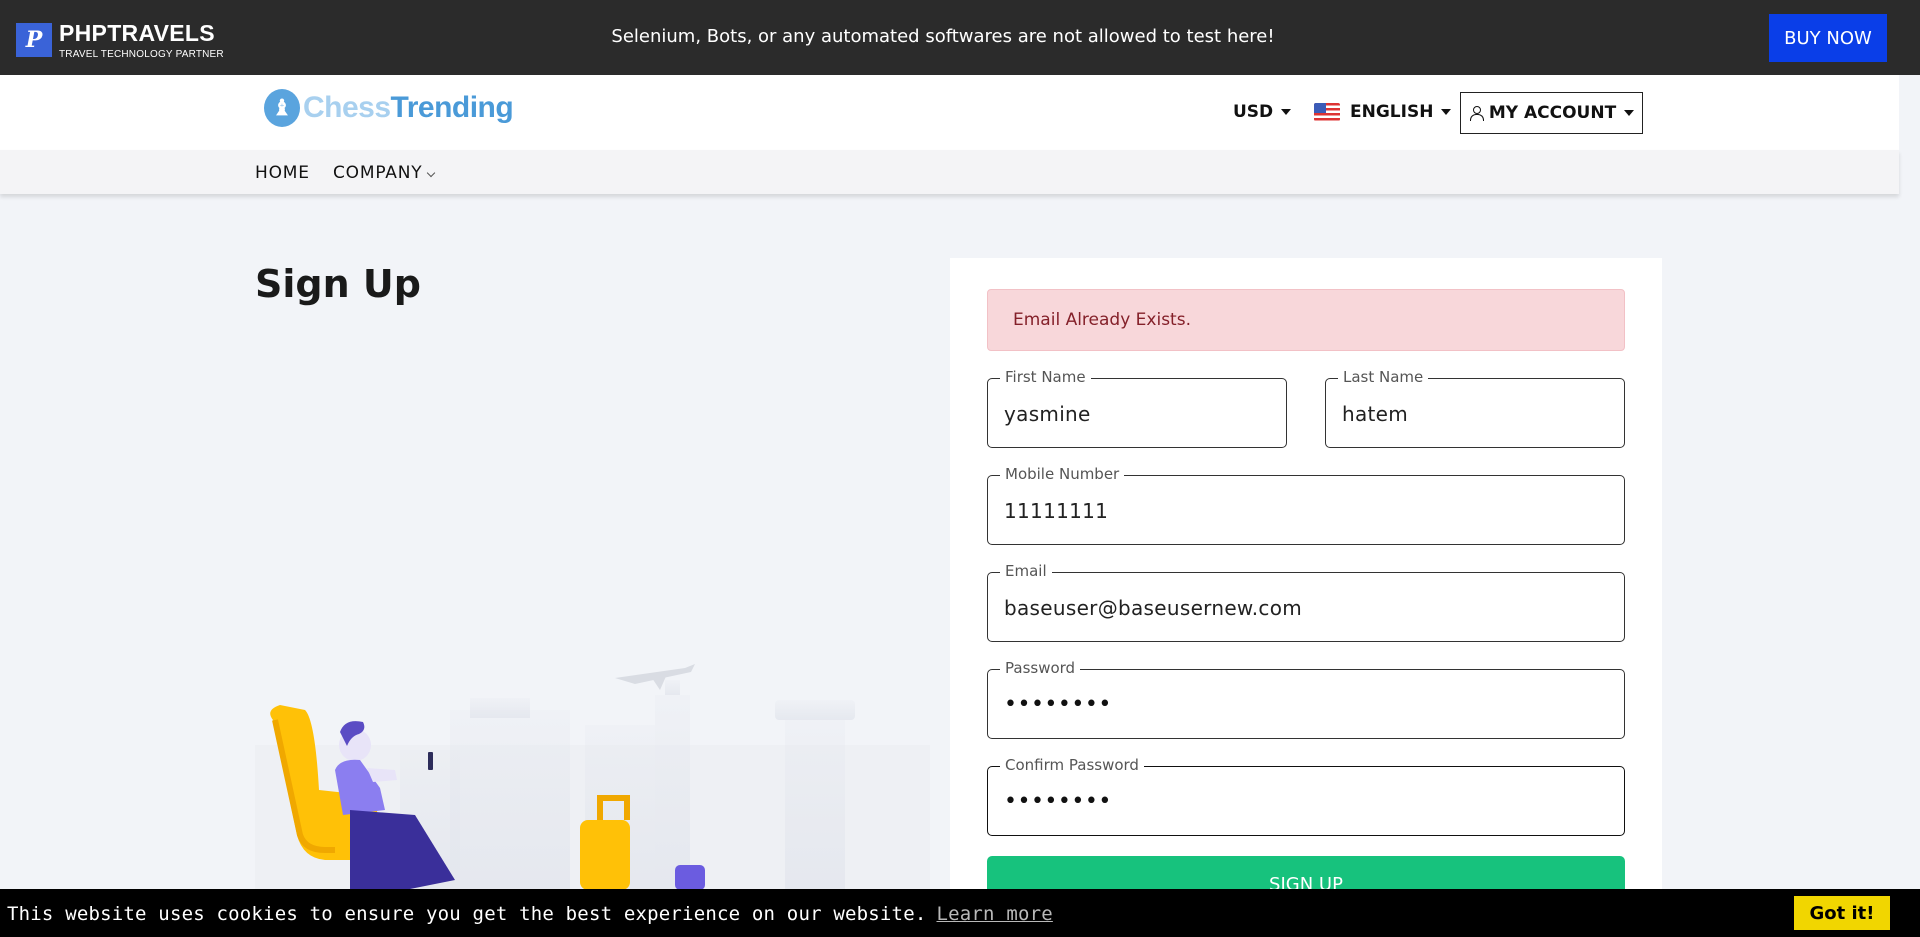  What do you see at coordinates (1842, 913) in the screenshot?
I see `cookie-accept-button: Got it!` at bounding box center [1842, 913].